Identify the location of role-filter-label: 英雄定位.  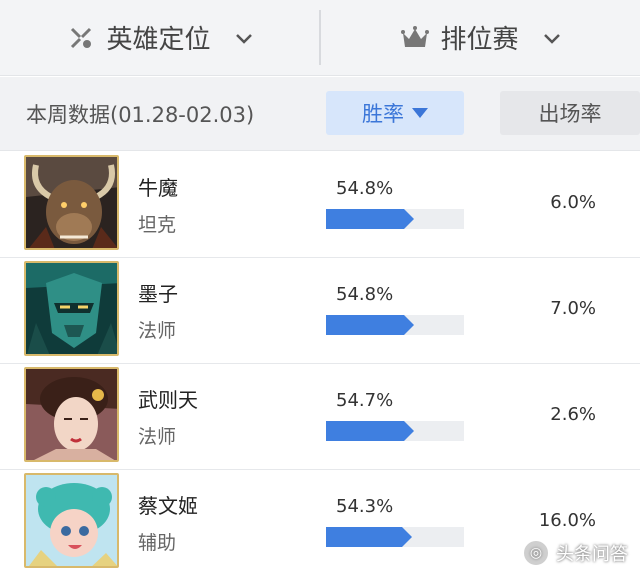
(158, 40).